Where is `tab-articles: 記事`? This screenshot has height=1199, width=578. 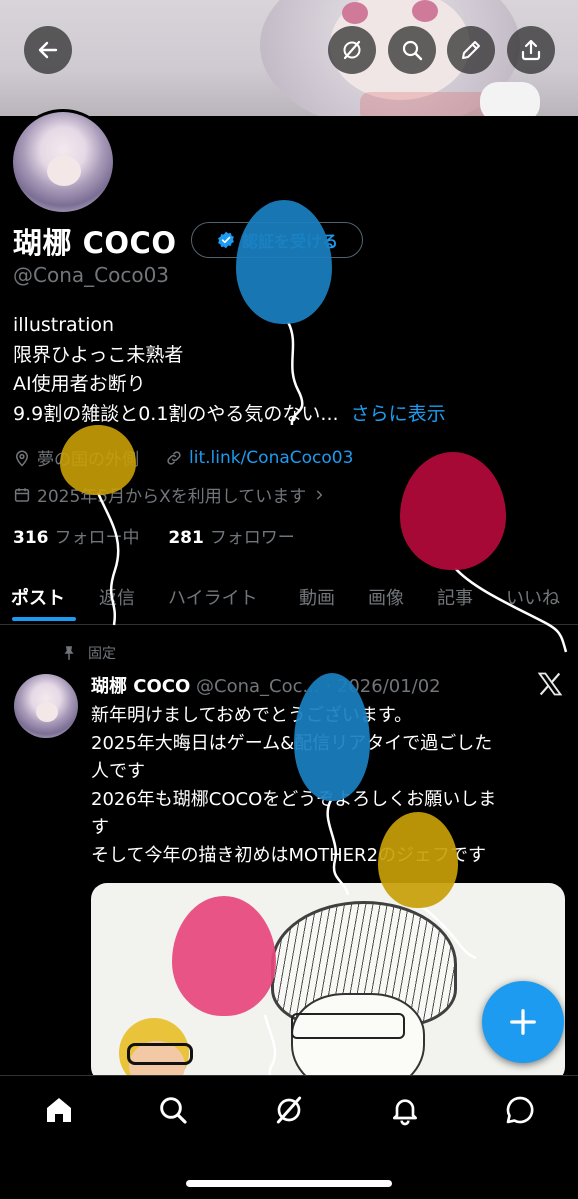
tab-articles: 記事 is located at coordinates (455, 597).